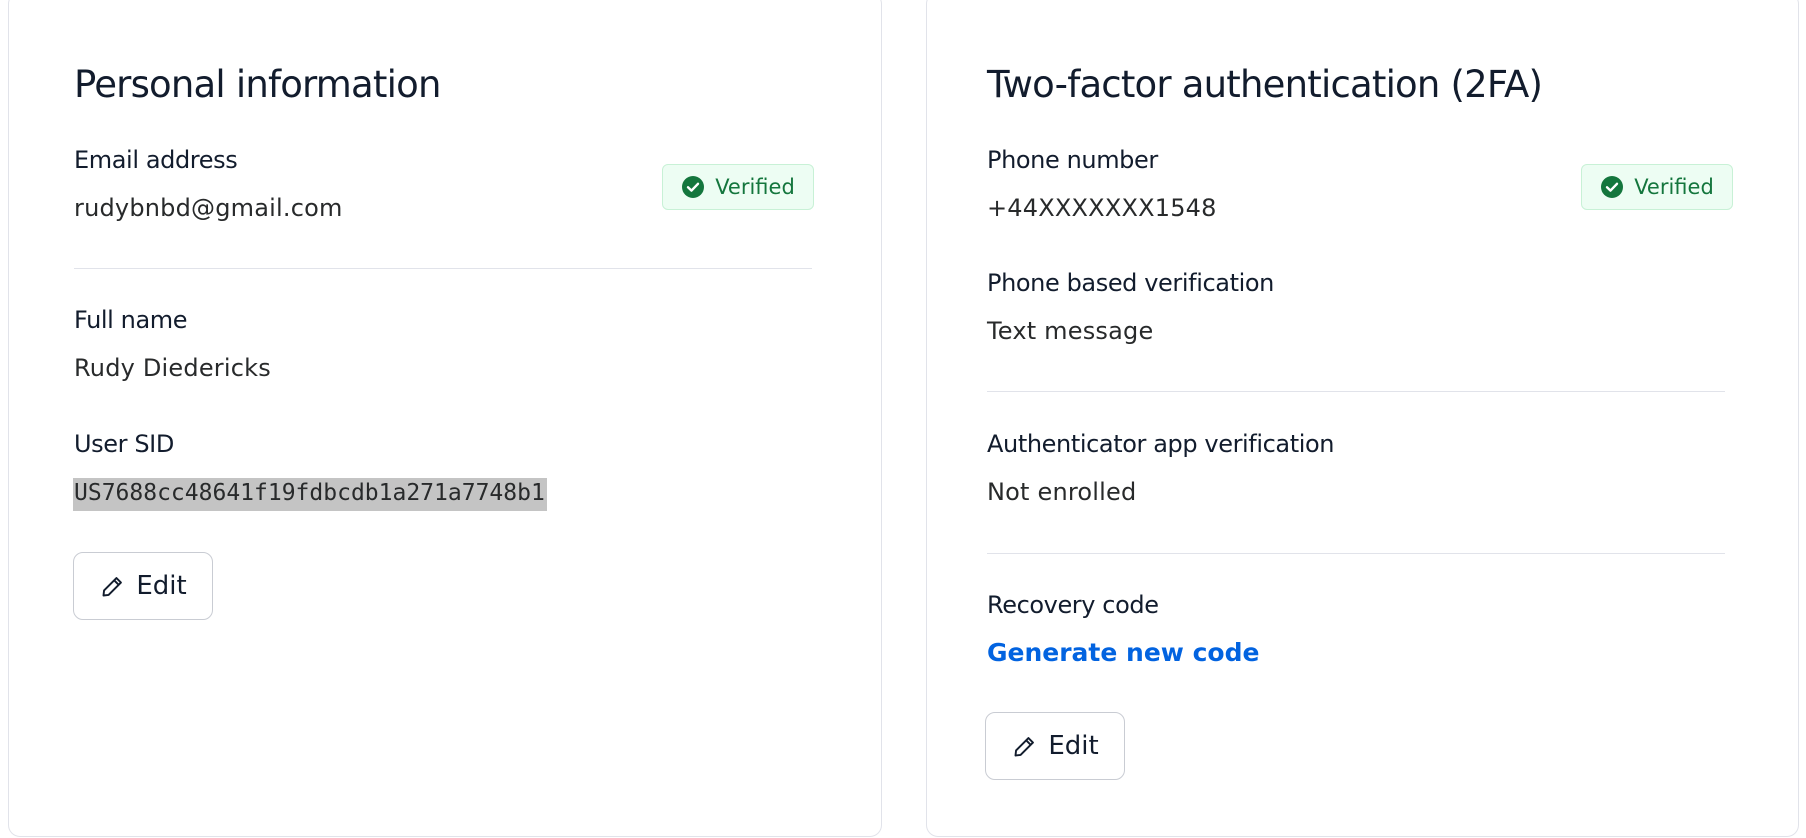 Image resolution: width=1806 pixels, height=838 pixels. What do you see at coordinates (1130, 283) in the screenshot?
I see `phone-verification-label: Phone based verification` at bounding box center [1130, 283].